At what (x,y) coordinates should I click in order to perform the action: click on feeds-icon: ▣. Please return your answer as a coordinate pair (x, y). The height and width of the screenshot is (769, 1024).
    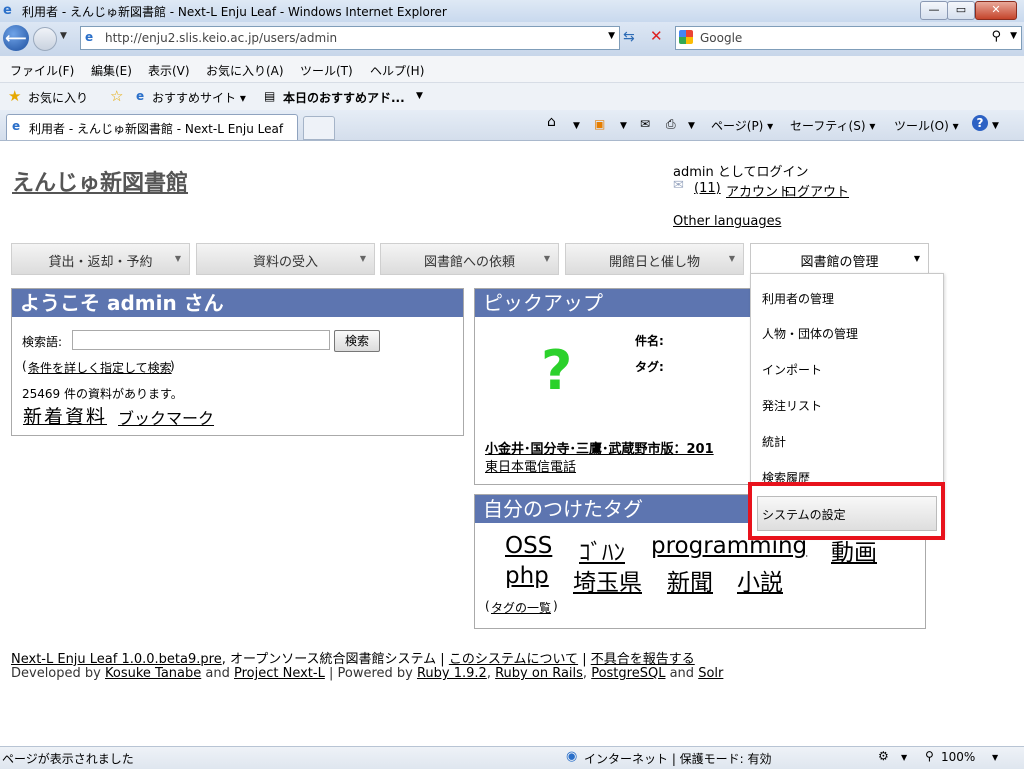
    Looking at the image, I should click on (599, 124).